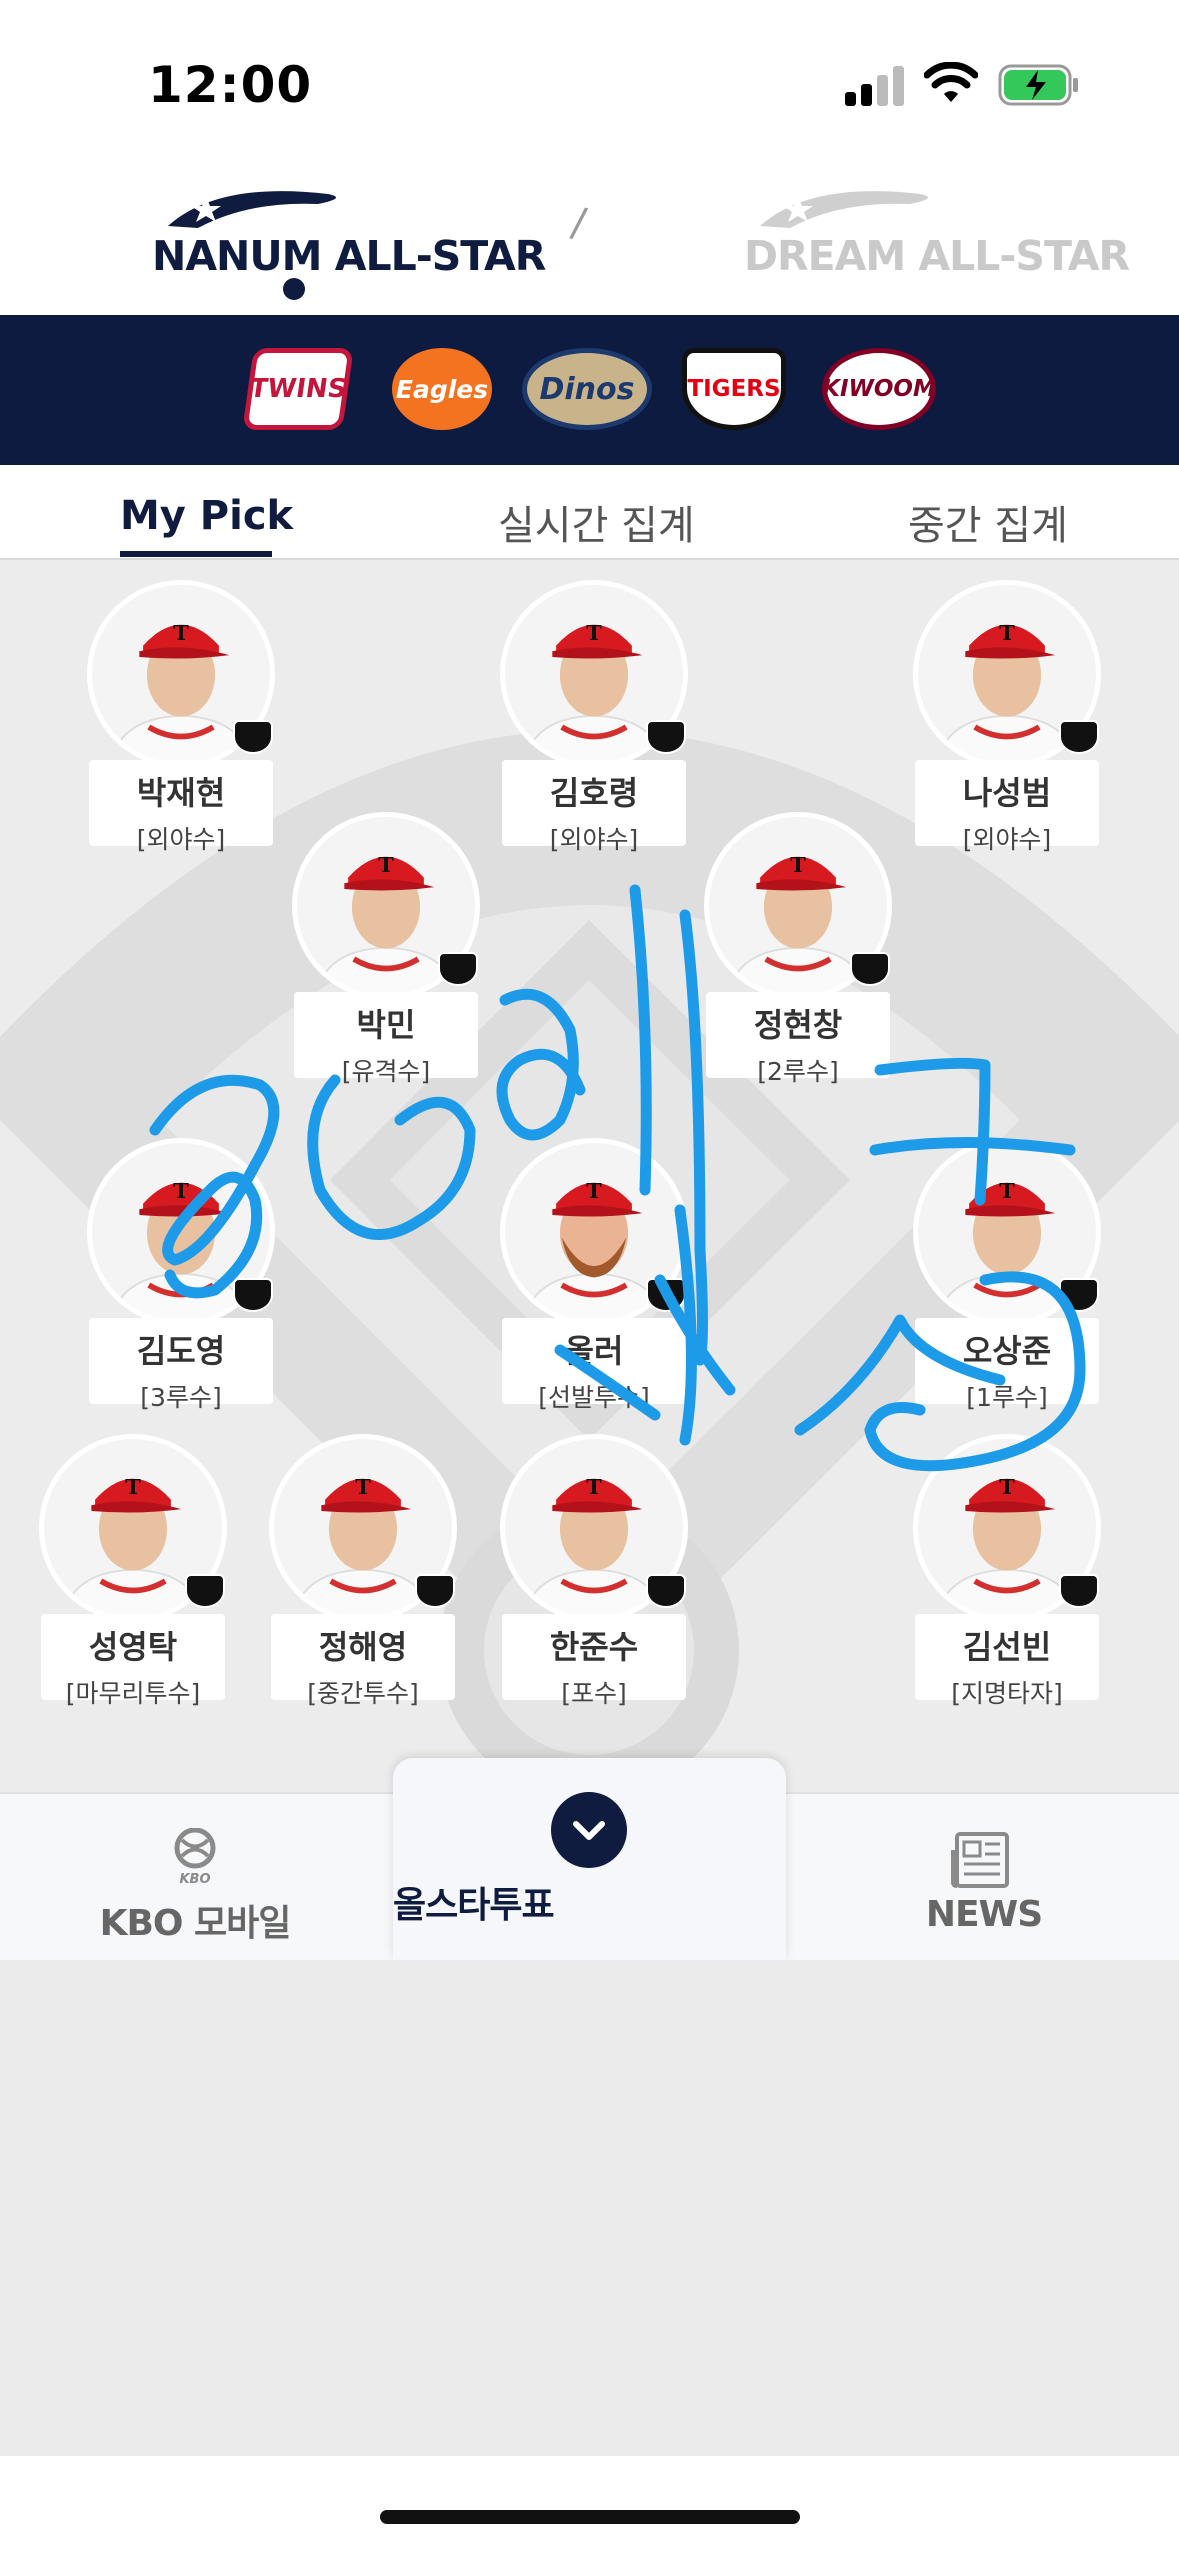 This screenshot has width=1179, height=2556. Describe the element at coordinates (596, 522) in the screenshot. I see `tab-realtime-count: 실시간 집계` at that location.